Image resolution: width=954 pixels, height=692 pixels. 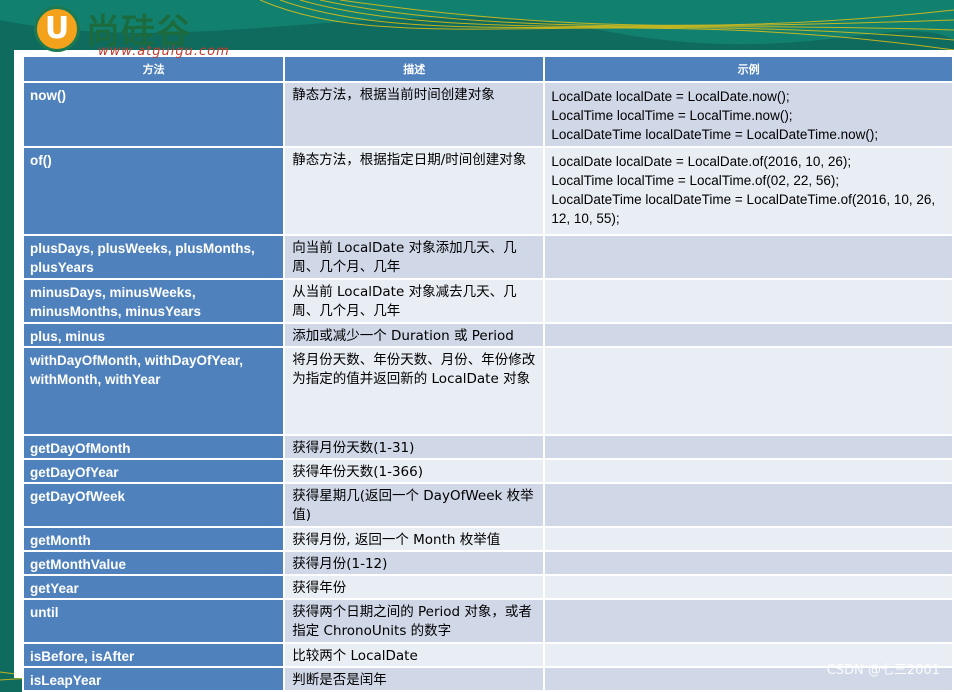 I want to click on table-row: getDayOfWeek 获得星期几(返回一个 DayOfWeek 枚举值), so click(x=487, y=505).